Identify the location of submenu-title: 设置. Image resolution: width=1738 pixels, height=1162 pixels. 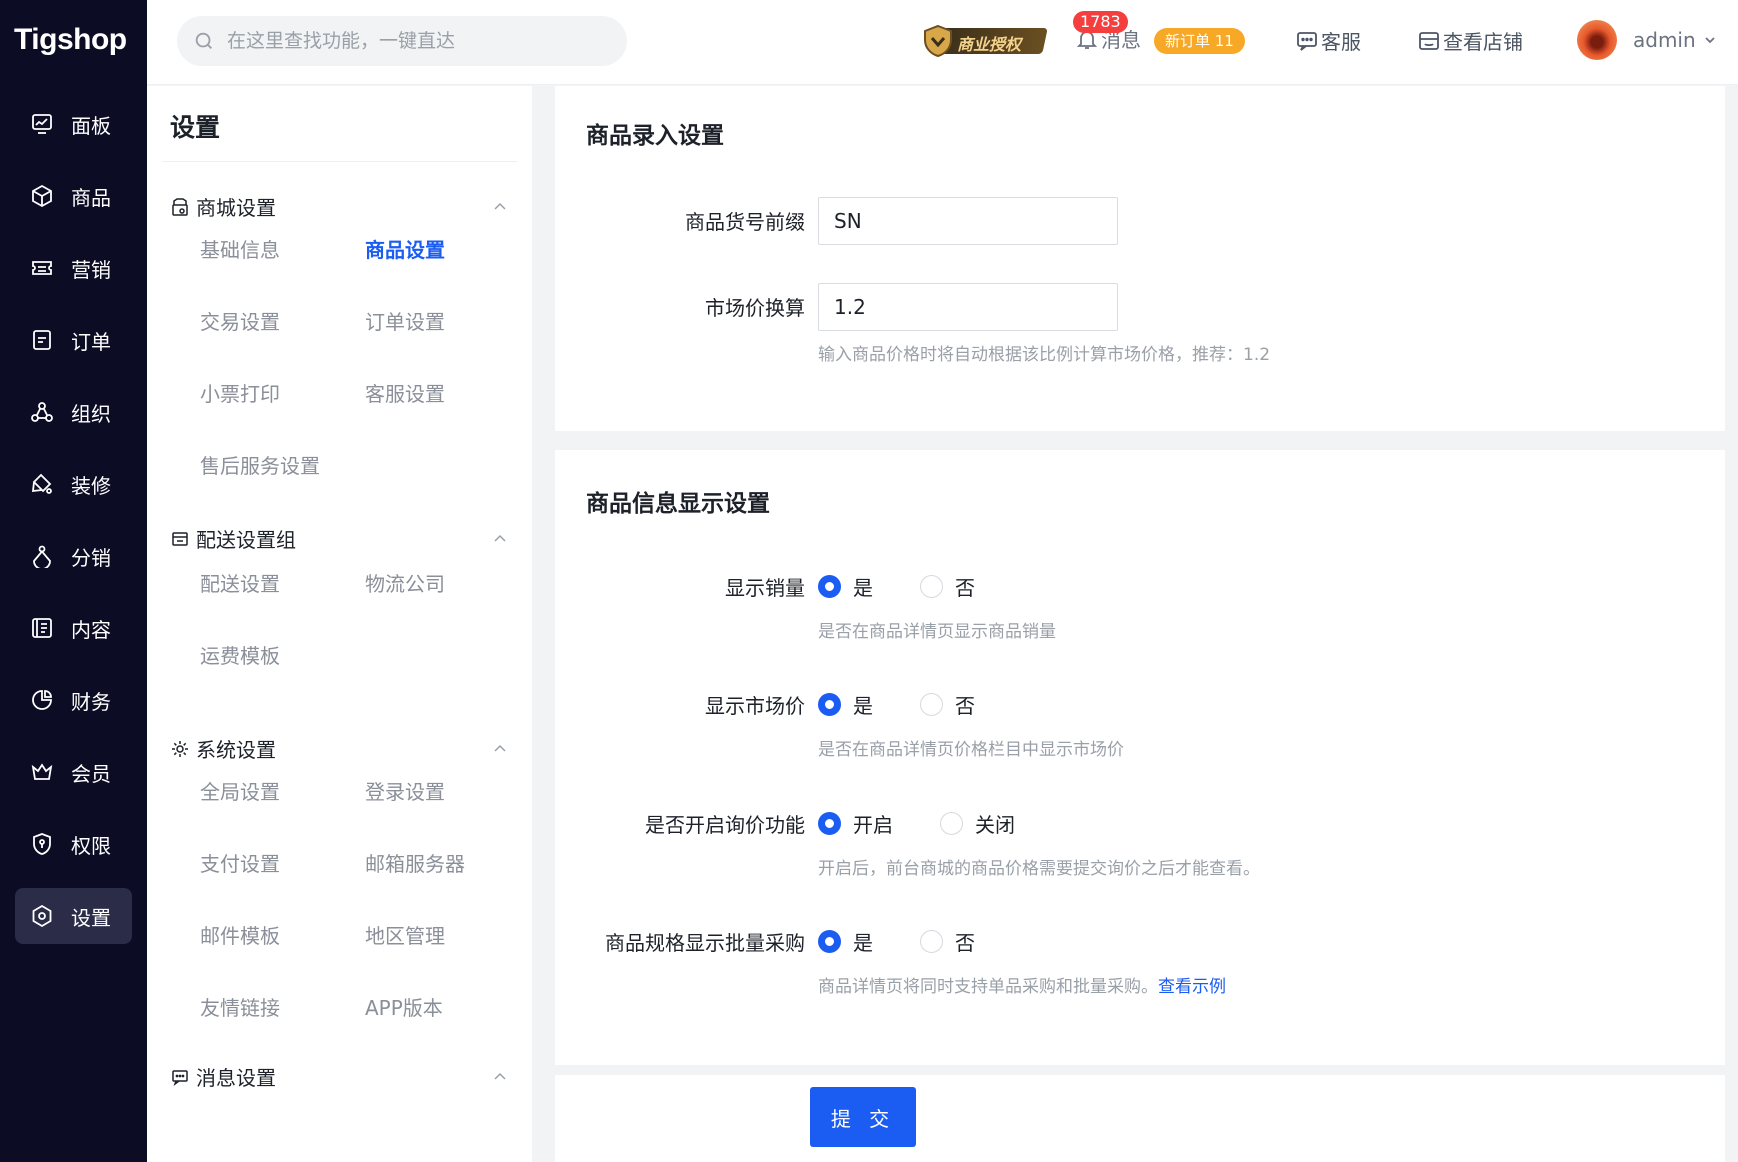
(195, 127).